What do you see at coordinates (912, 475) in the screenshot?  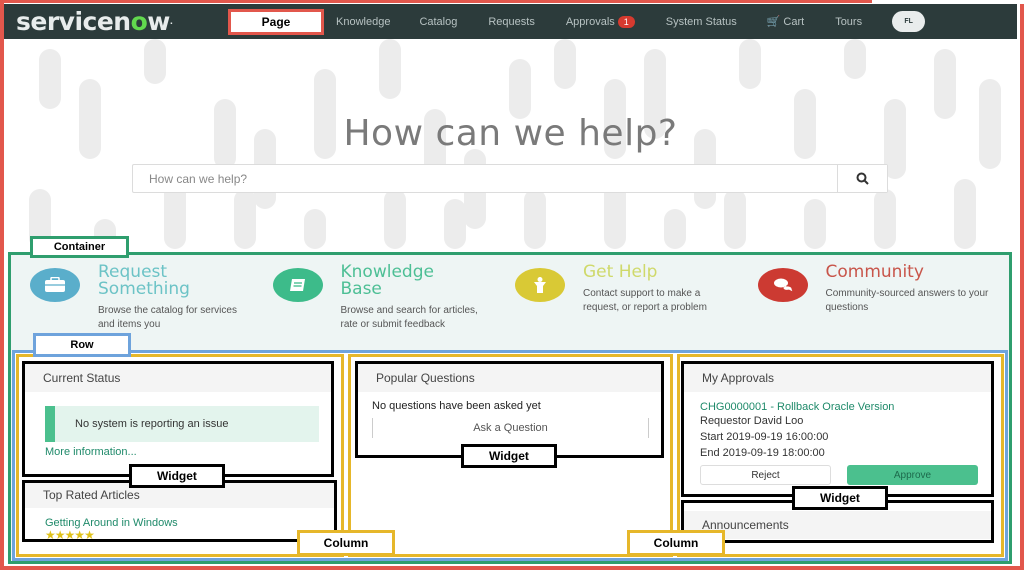 I see `approve-button: Approve` at bounding box center [912, 475].